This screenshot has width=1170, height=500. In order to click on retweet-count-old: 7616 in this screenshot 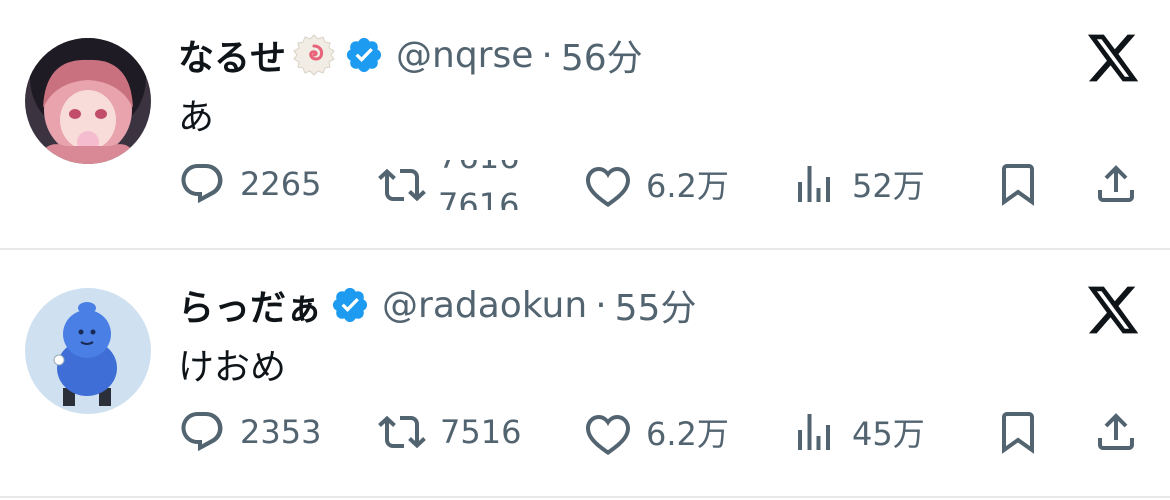, I will do `click(478, 168)`.